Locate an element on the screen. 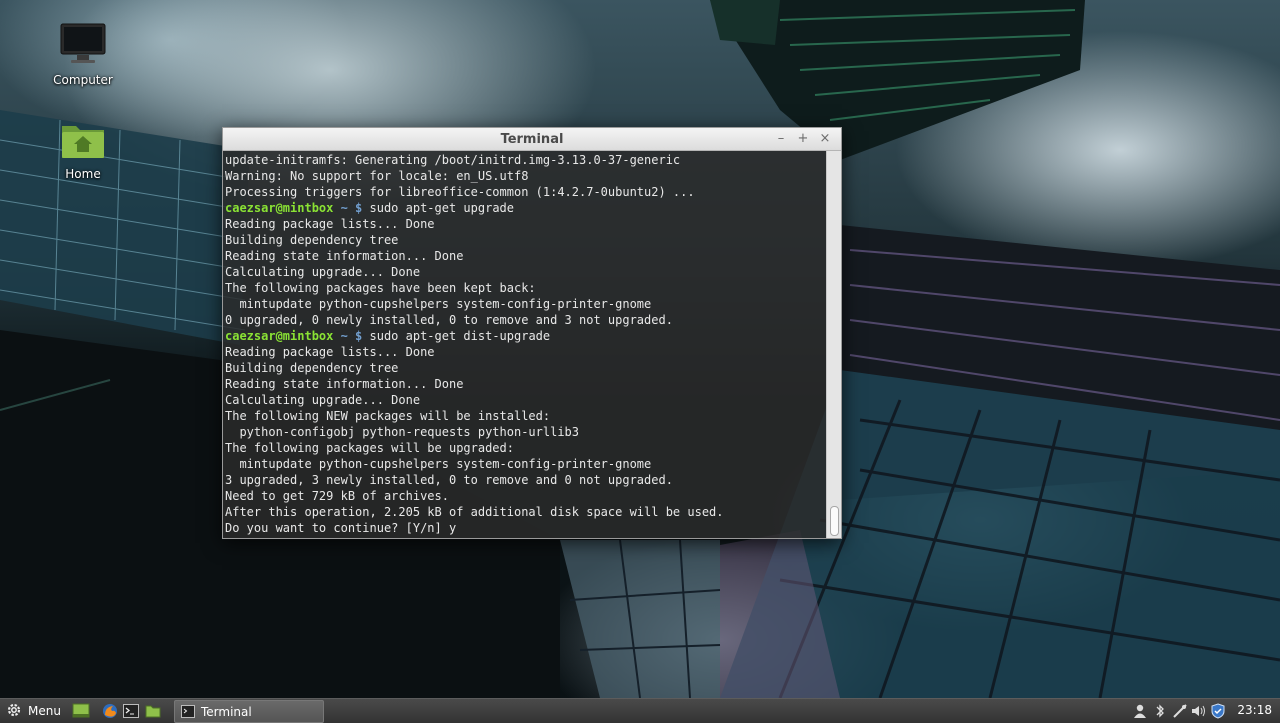  user-icon is located at coordinates (1140, 711).